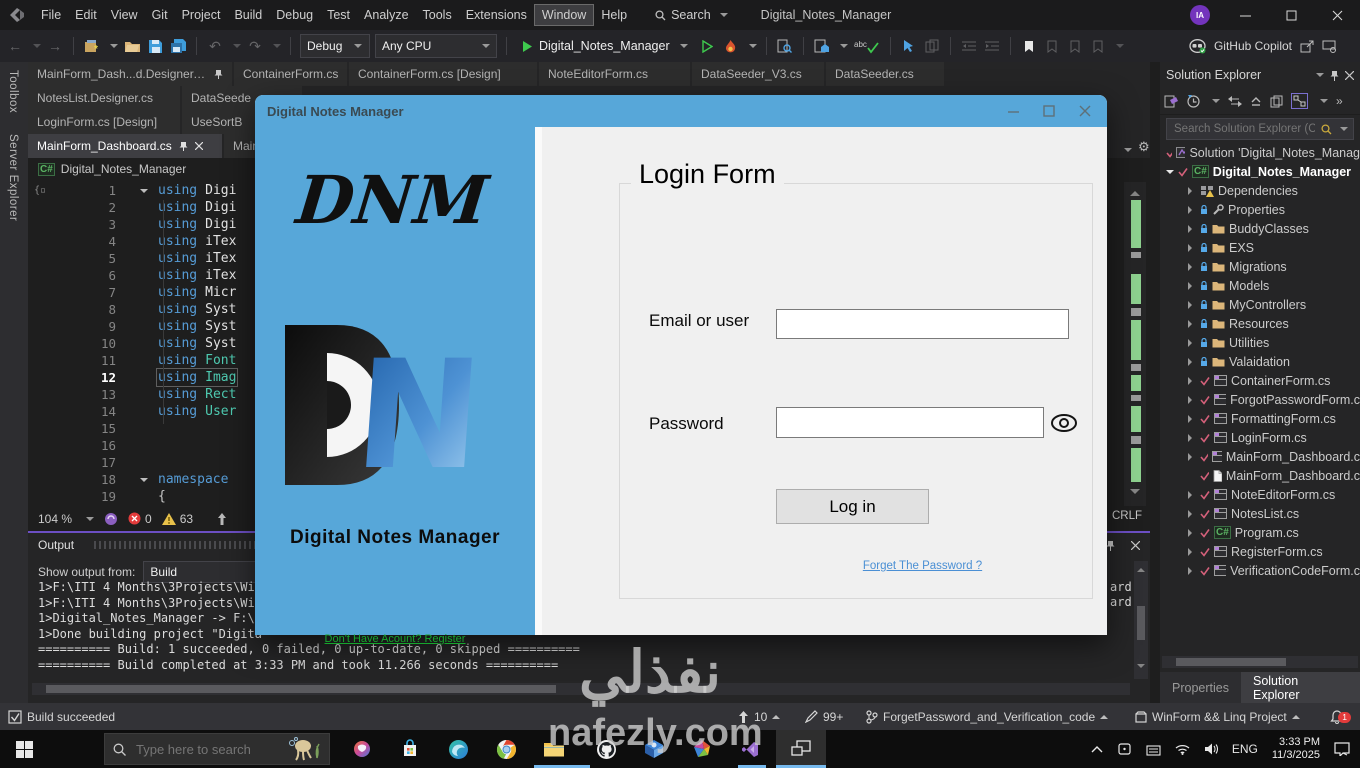 The image size is (1360, 768). I want to click on tab-mainform-designer: MainForm_Dash...d.Designer.cs, so click(130, 74).